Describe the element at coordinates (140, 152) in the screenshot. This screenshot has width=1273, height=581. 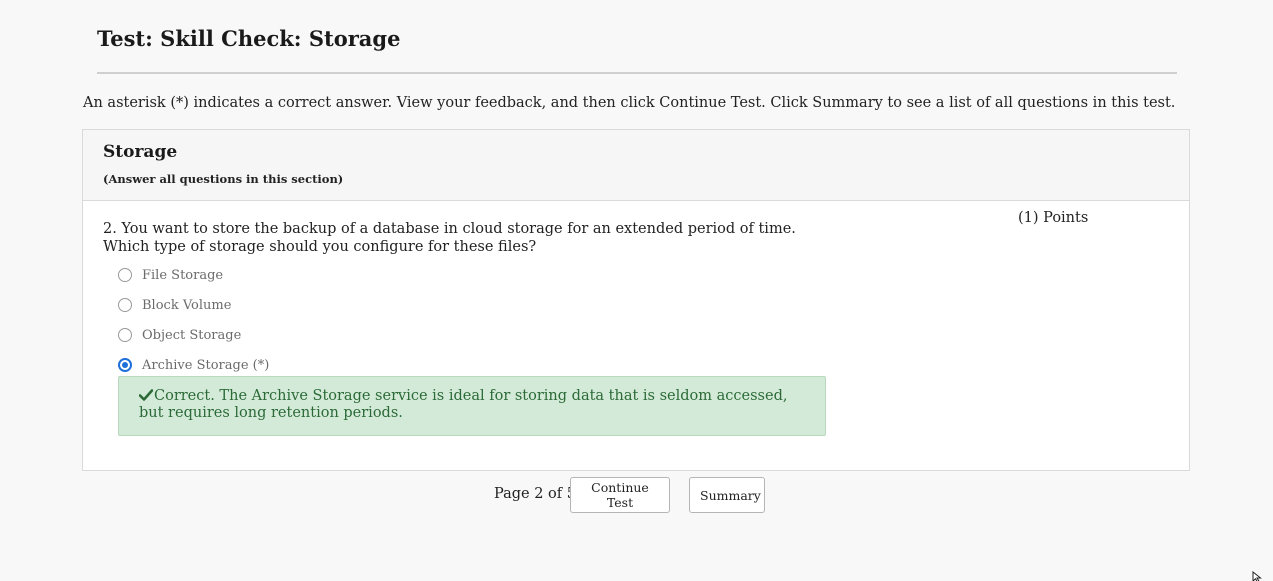
I see `section-title: Storage` at that location.